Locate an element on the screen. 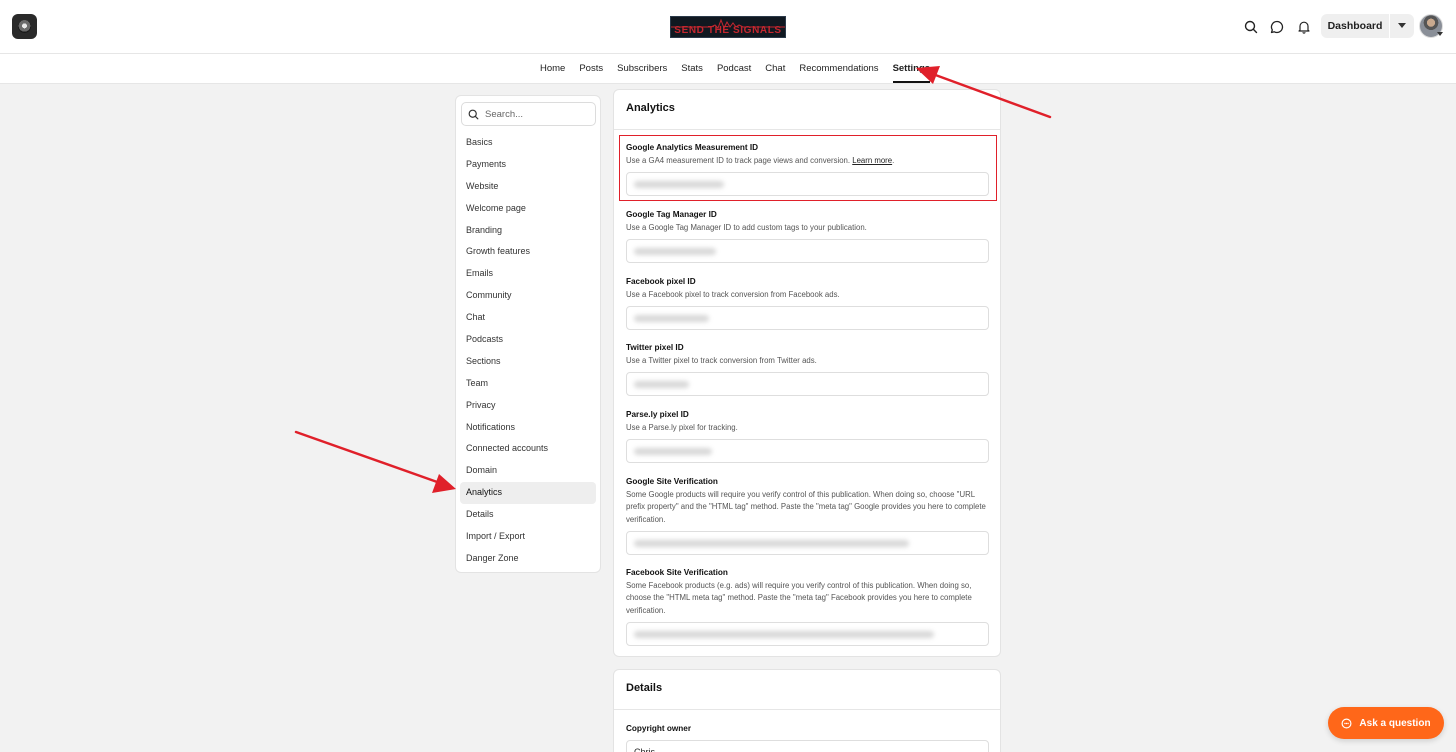 The height and width of the screenshot is (752, 1456). sidebar-item-connected-accounts: Connected accounts is located at coordinates (528, 449).